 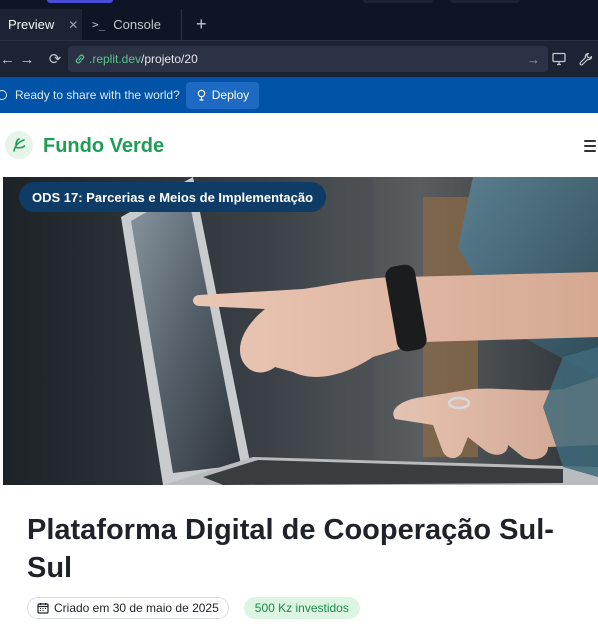 I want to click on tab-bar: Preview ✕ >_ Console +, so click(x=299, y=25).